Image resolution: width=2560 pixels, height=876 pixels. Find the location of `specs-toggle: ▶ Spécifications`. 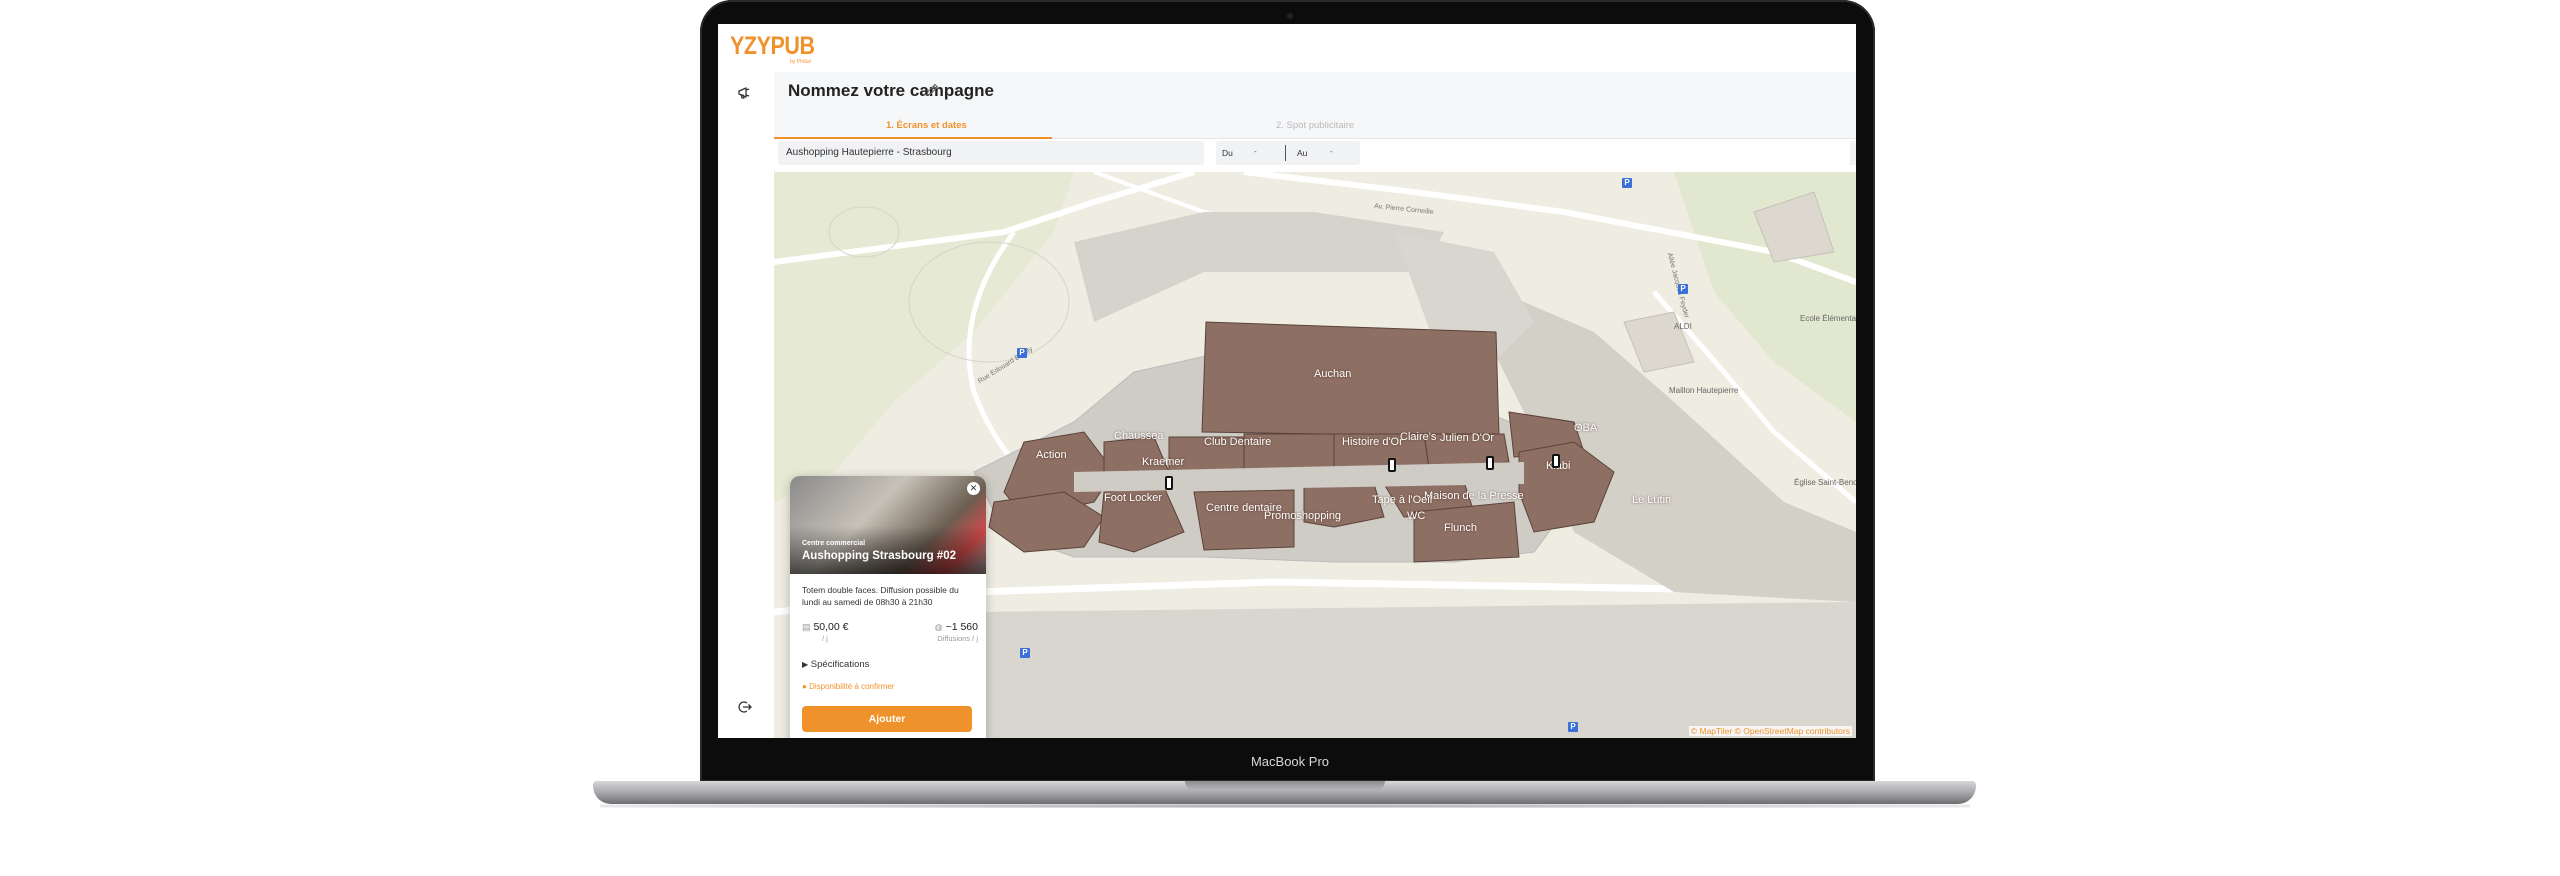

specs-toggle: ▶ Spécifications is located at coordinates (835, 664).